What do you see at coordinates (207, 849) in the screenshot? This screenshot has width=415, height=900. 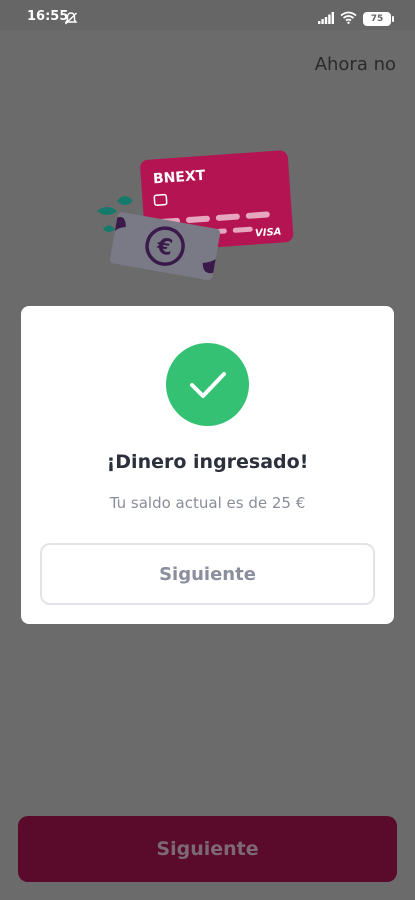 I see `next-button: Siguiente` at bounding box center [207, 849].